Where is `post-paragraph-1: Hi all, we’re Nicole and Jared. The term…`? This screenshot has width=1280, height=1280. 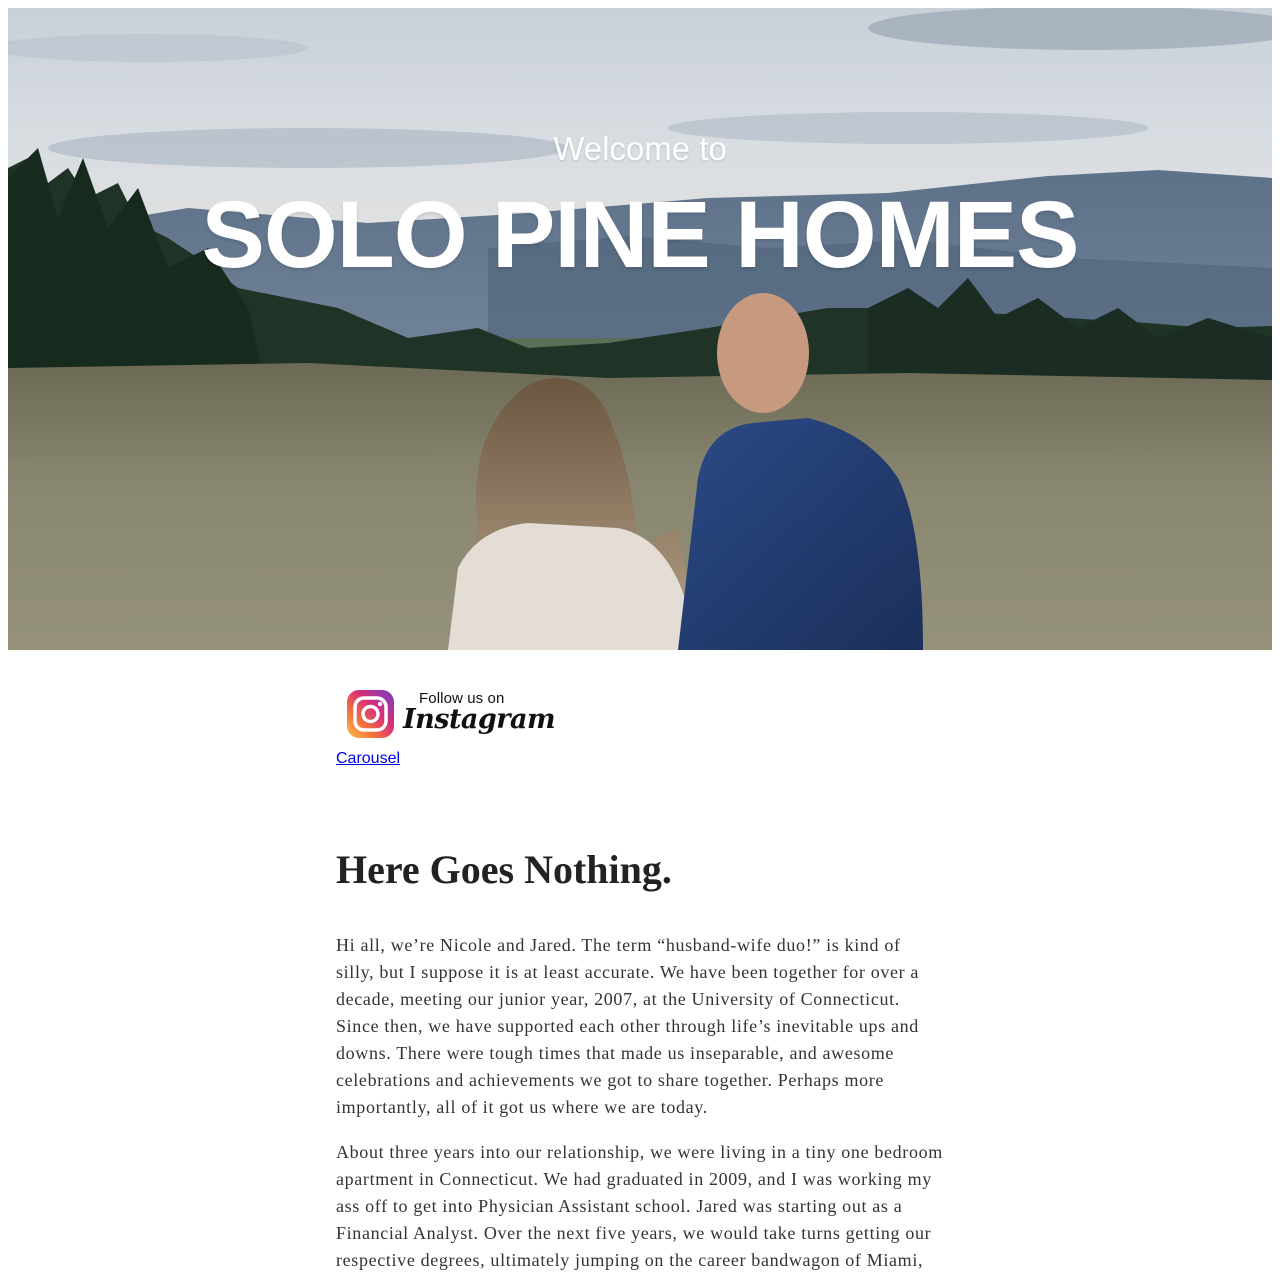 post-paragraph-1: Hi all, we’re Nicole and Jared. The term… is located at coordinates (628, 1026).